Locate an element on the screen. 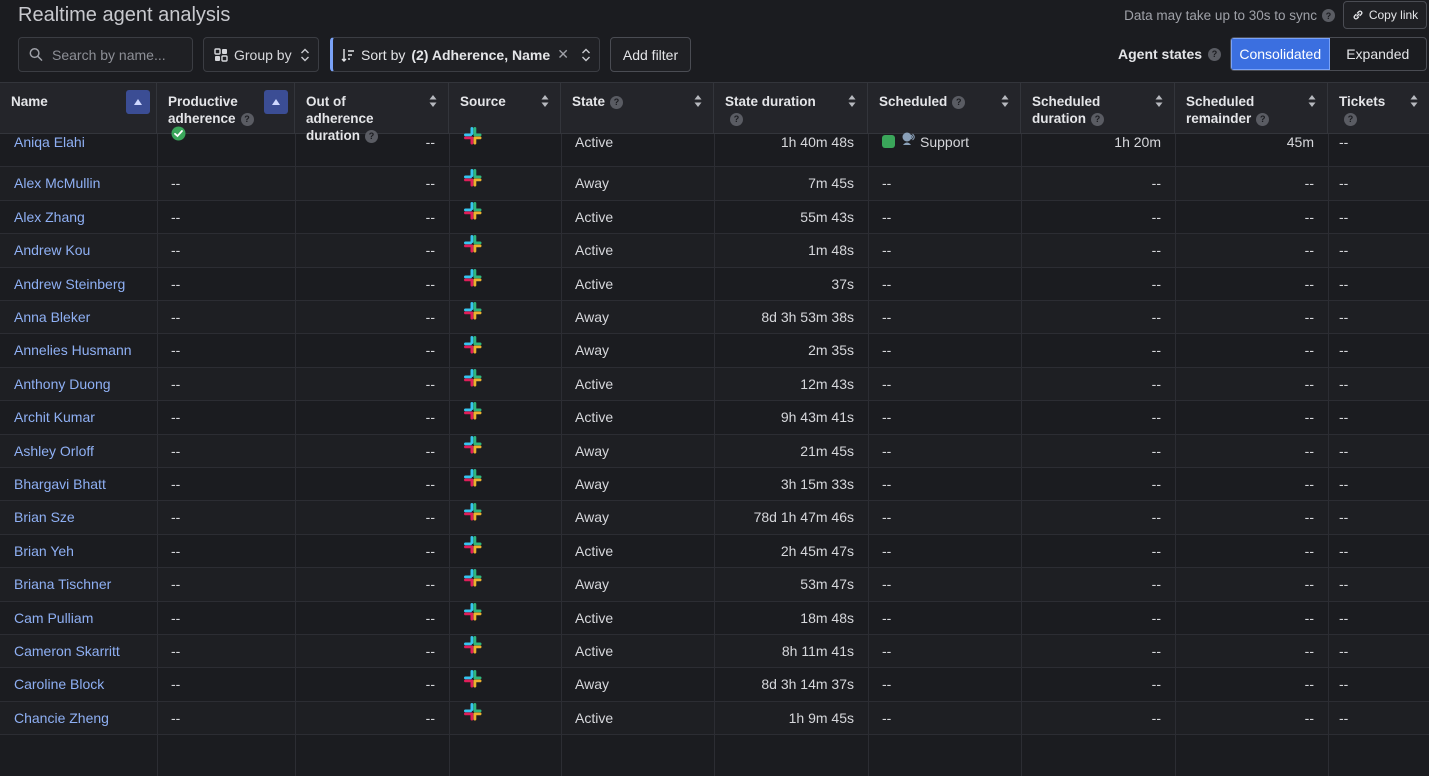 The image size is (1429, 776). state-duration-cell: 1h 40m 48s is located at coordinates (817, 142).